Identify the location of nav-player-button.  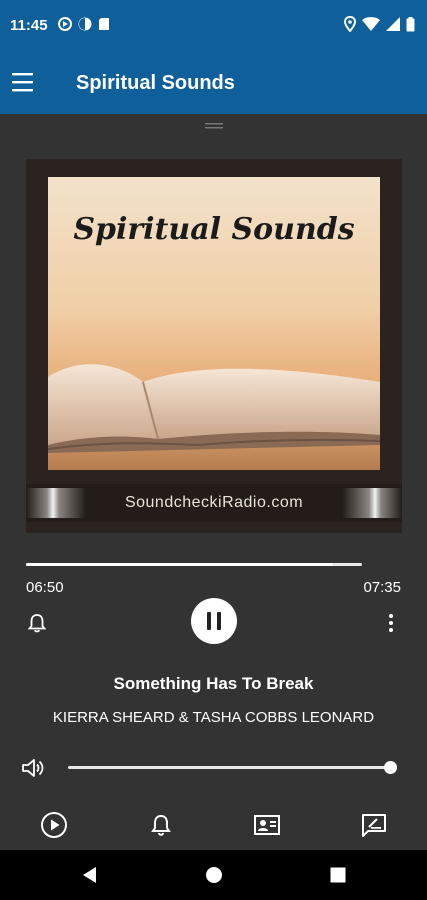
(54, 825).